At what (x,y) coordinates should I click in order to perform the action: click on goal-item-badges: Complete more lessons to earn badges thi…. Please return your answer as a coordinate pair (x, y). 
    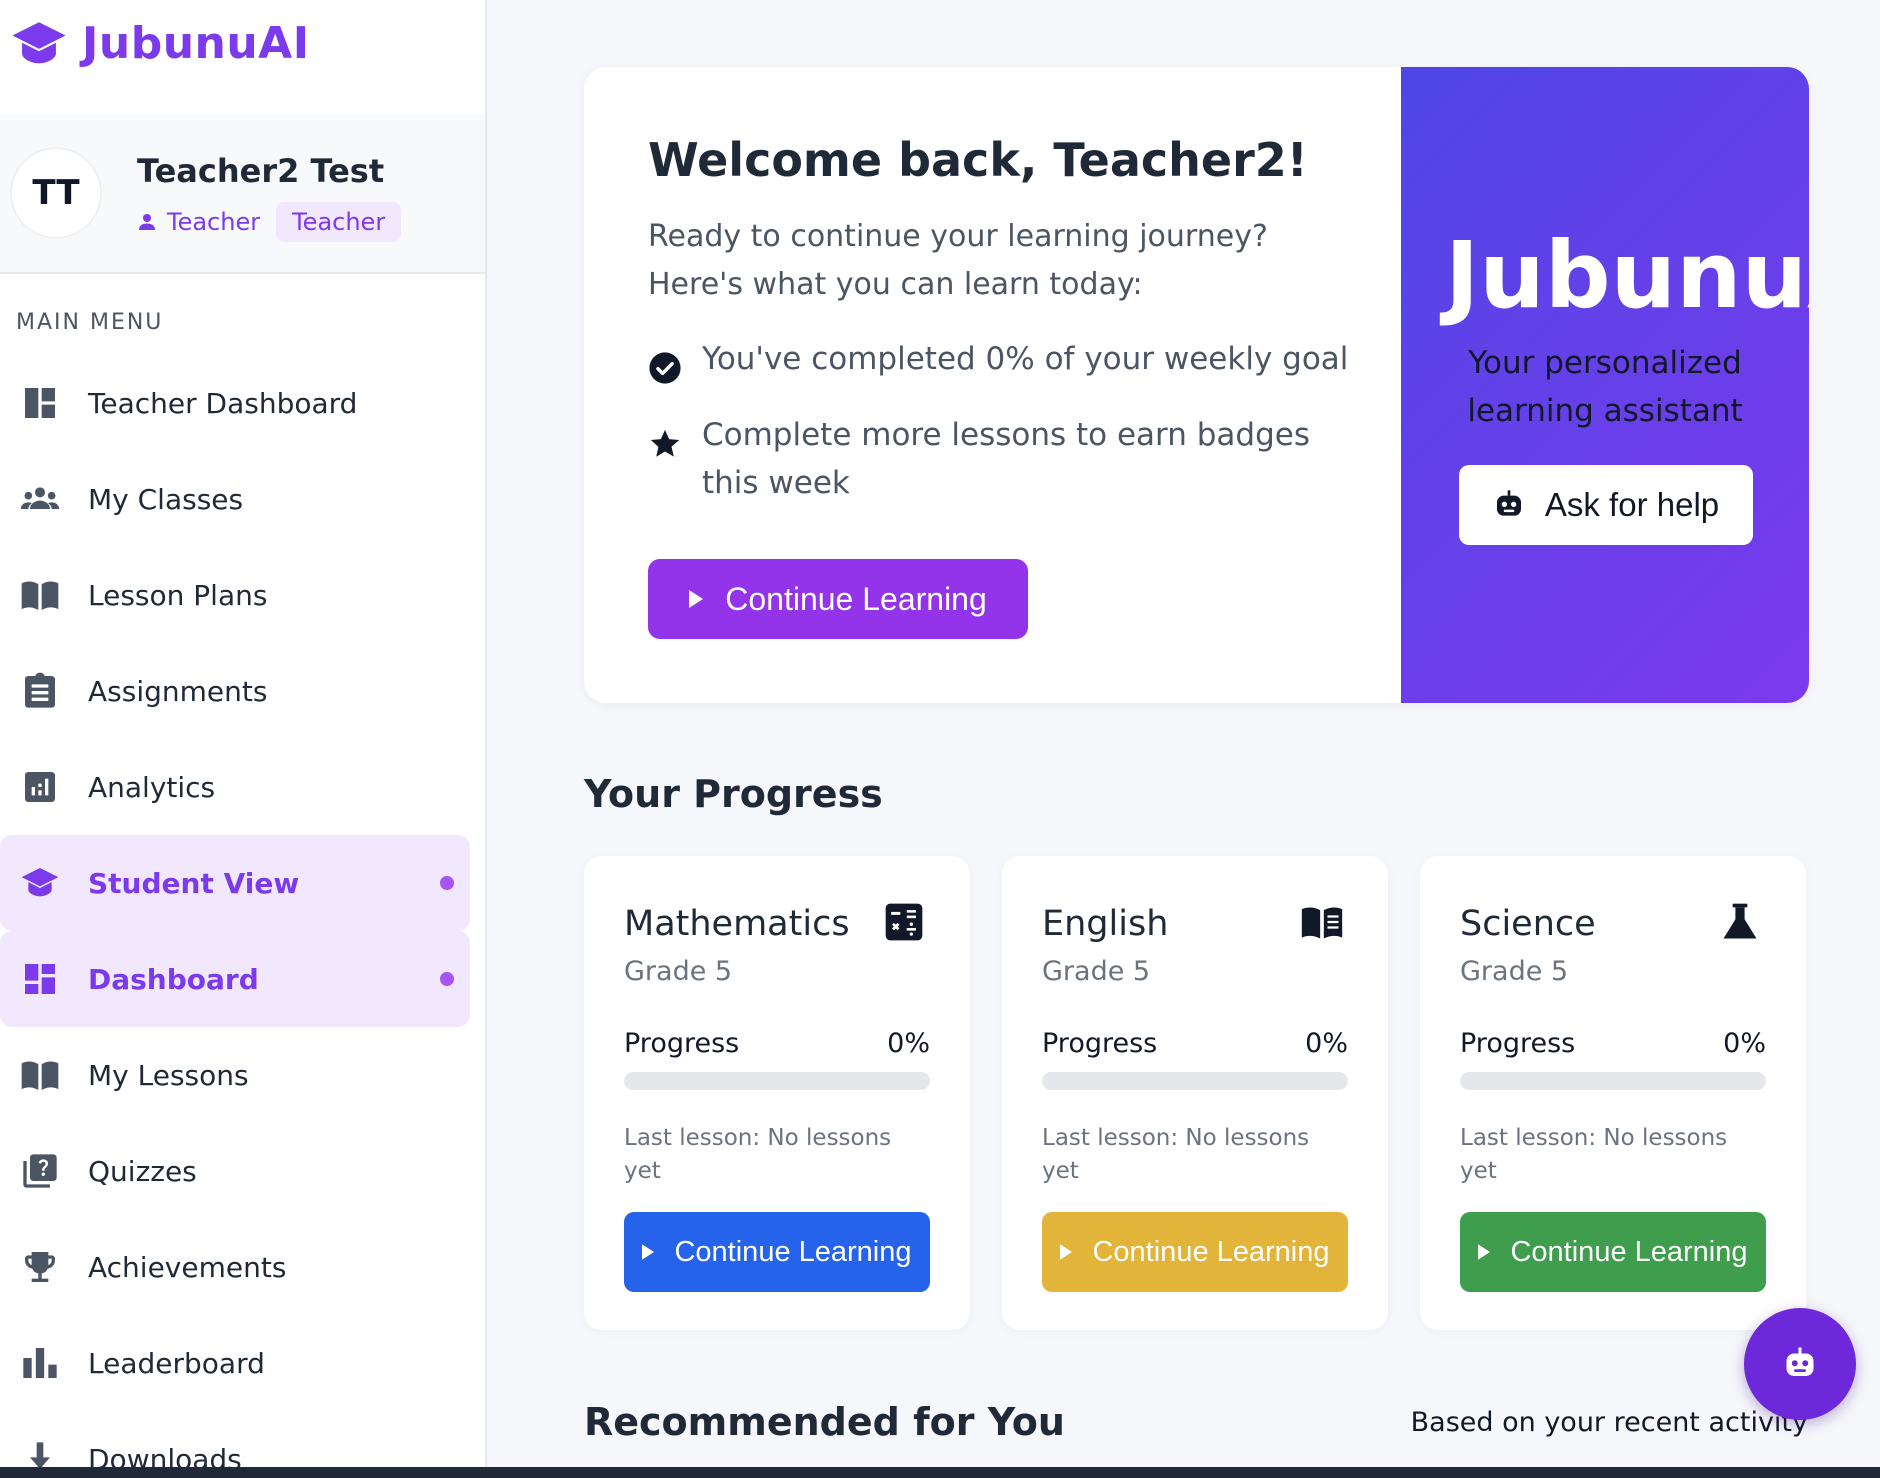
    Looking at the image, I should click on (1008, 459).